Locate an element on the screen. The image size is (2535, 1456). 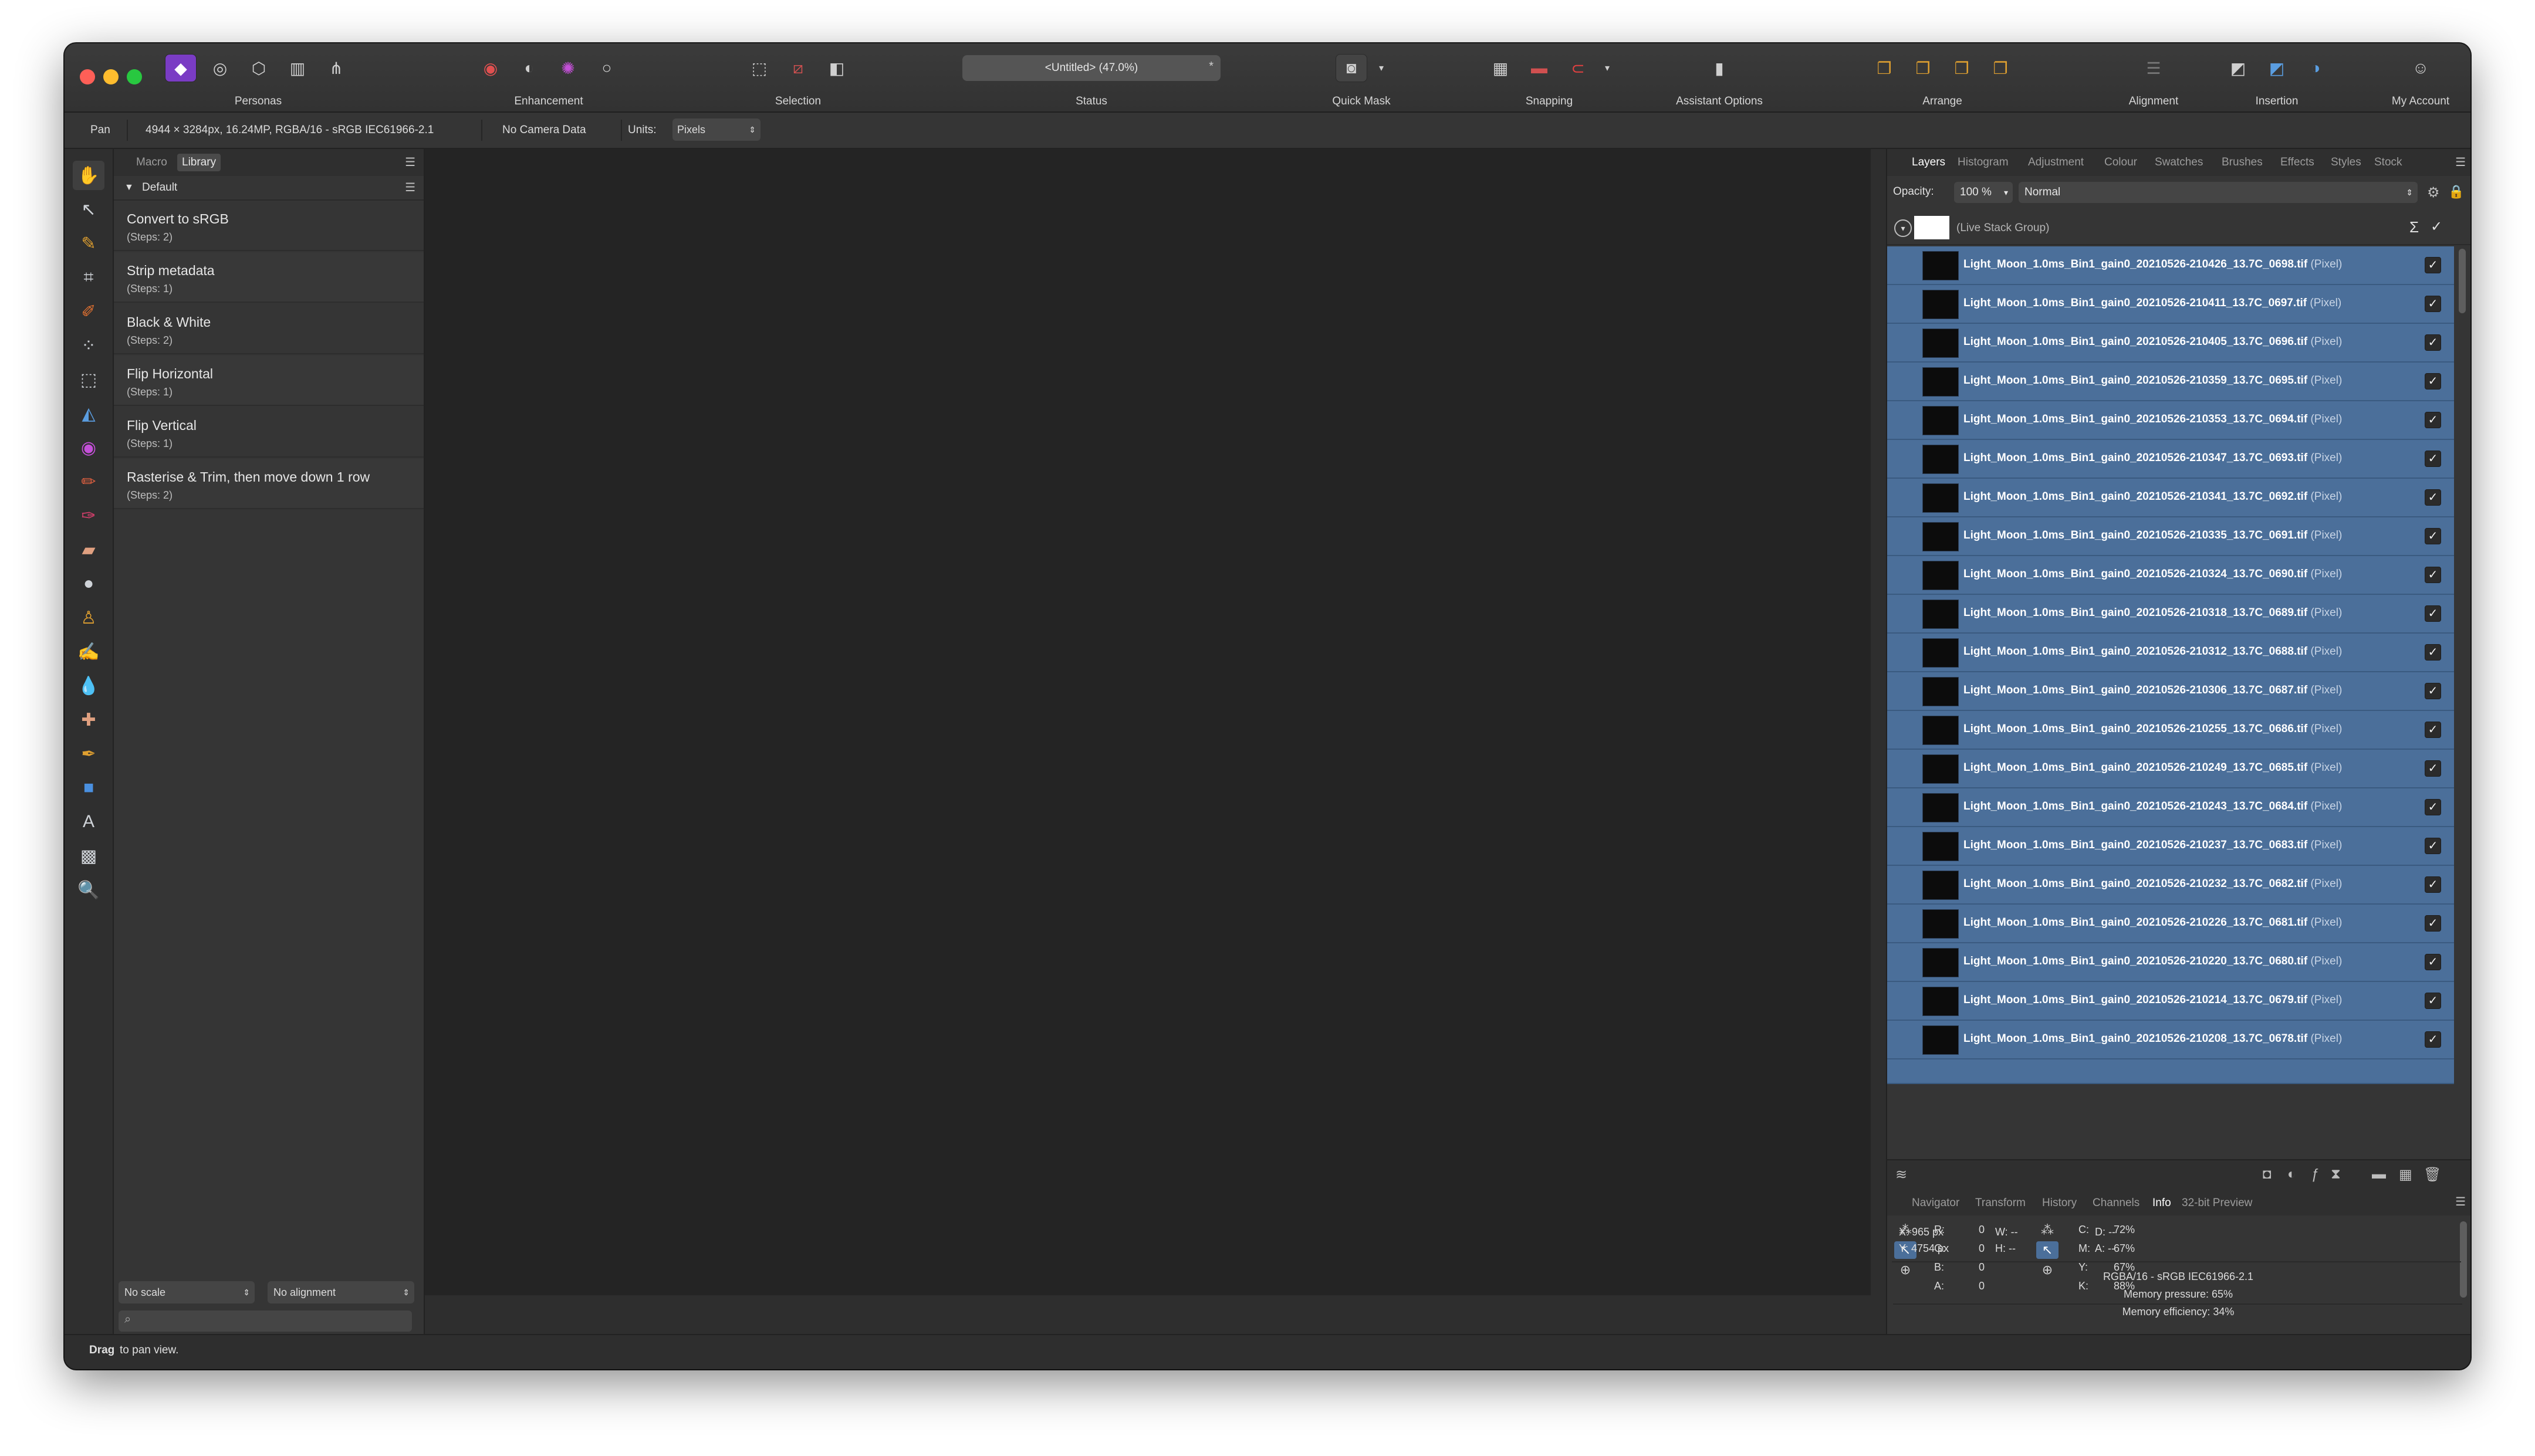
macro-item: Black & White (Steps: 2) is located at coordinates (269, 329).